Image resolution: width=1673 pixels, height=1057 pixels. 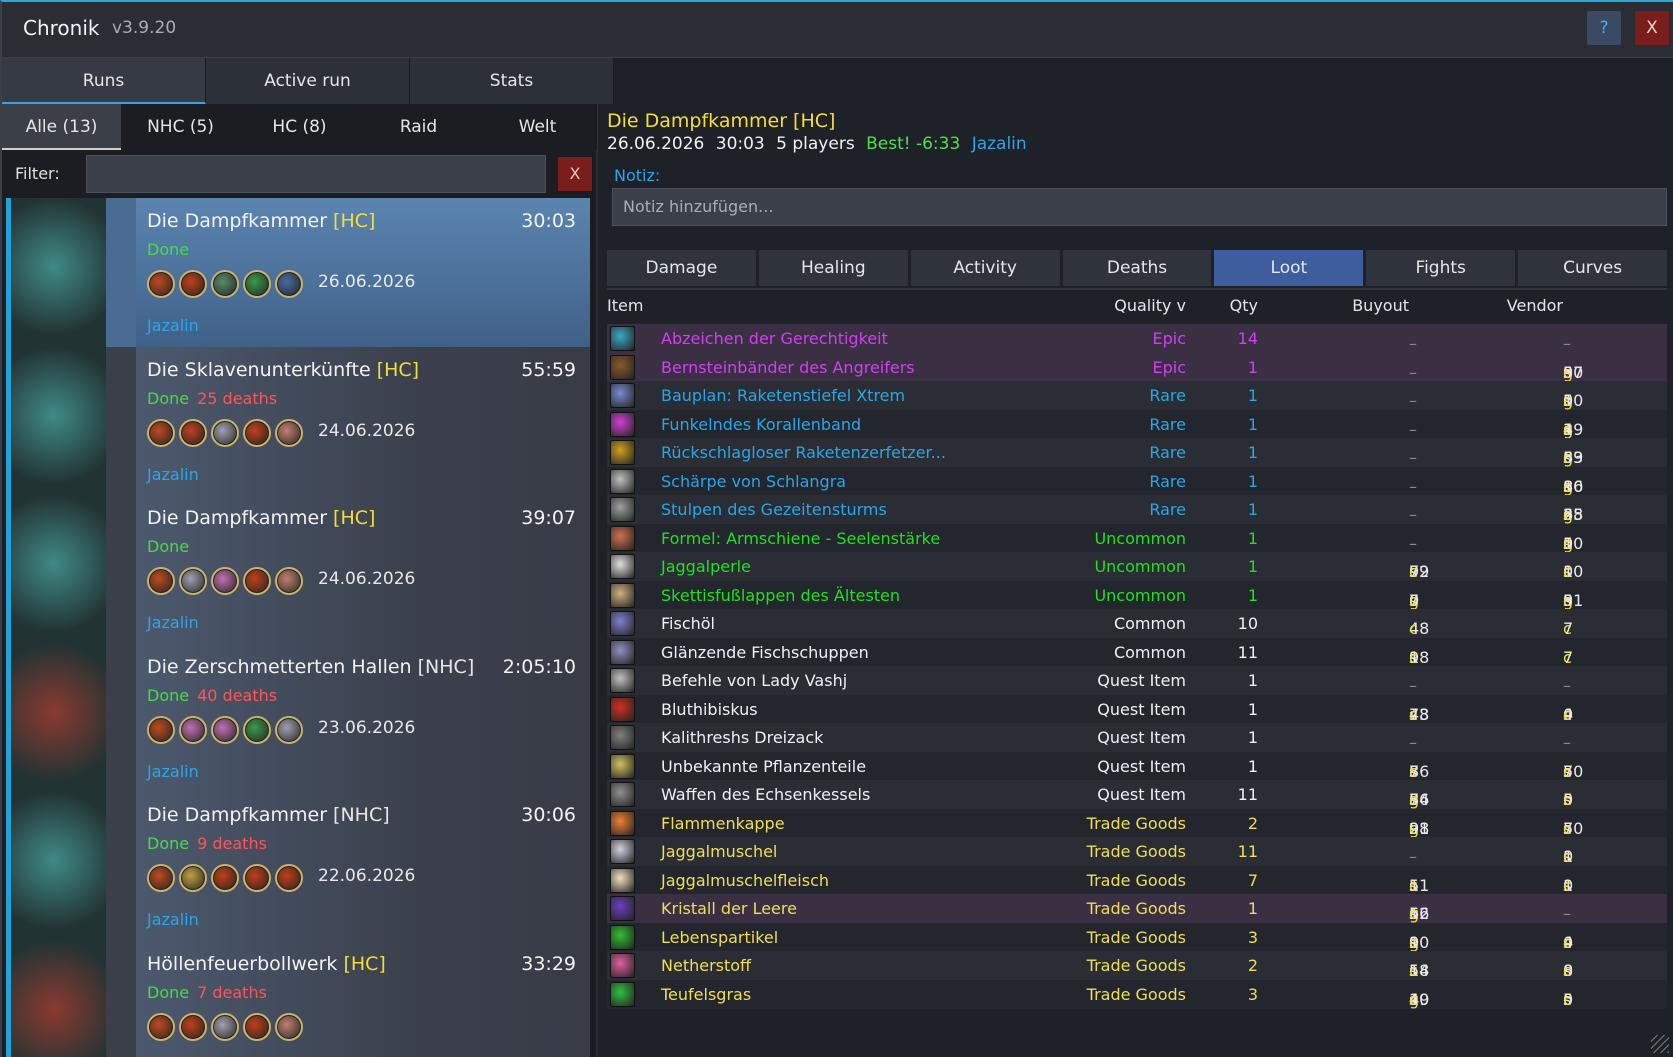 I want to click on col-buyout: Buyout, so click(x=1380, y=305).